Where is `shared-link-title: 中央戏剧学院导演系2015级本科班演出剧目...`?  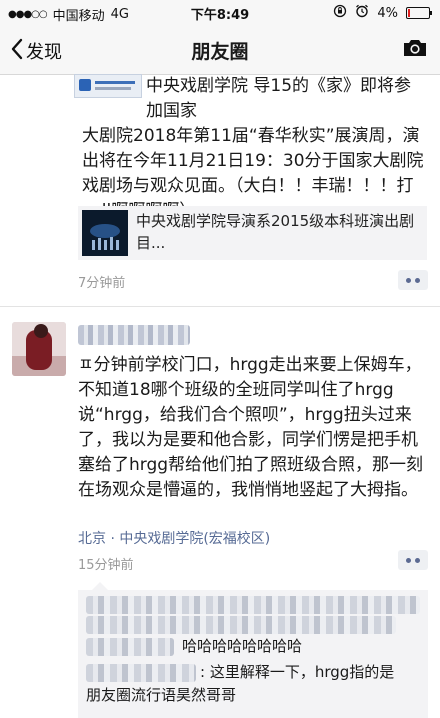
shared-link-title: 中央戏剧学院导演系2015级本科班演出剧目... is located at coordinates (275, 232).